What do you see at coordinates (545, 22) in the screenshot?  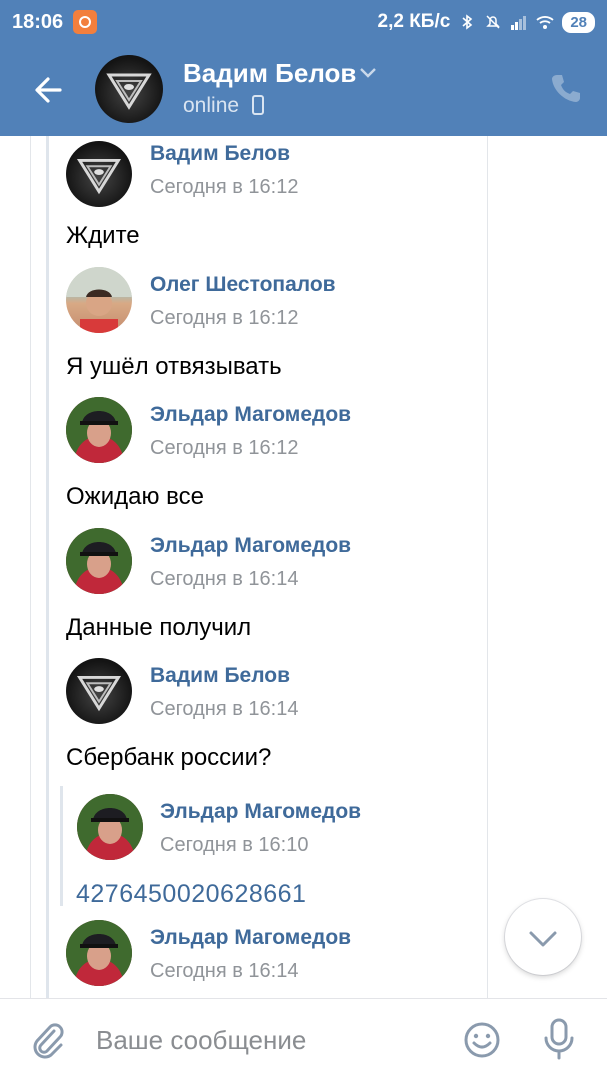 I see `wifi-icon` at bounding box center [545, 22].